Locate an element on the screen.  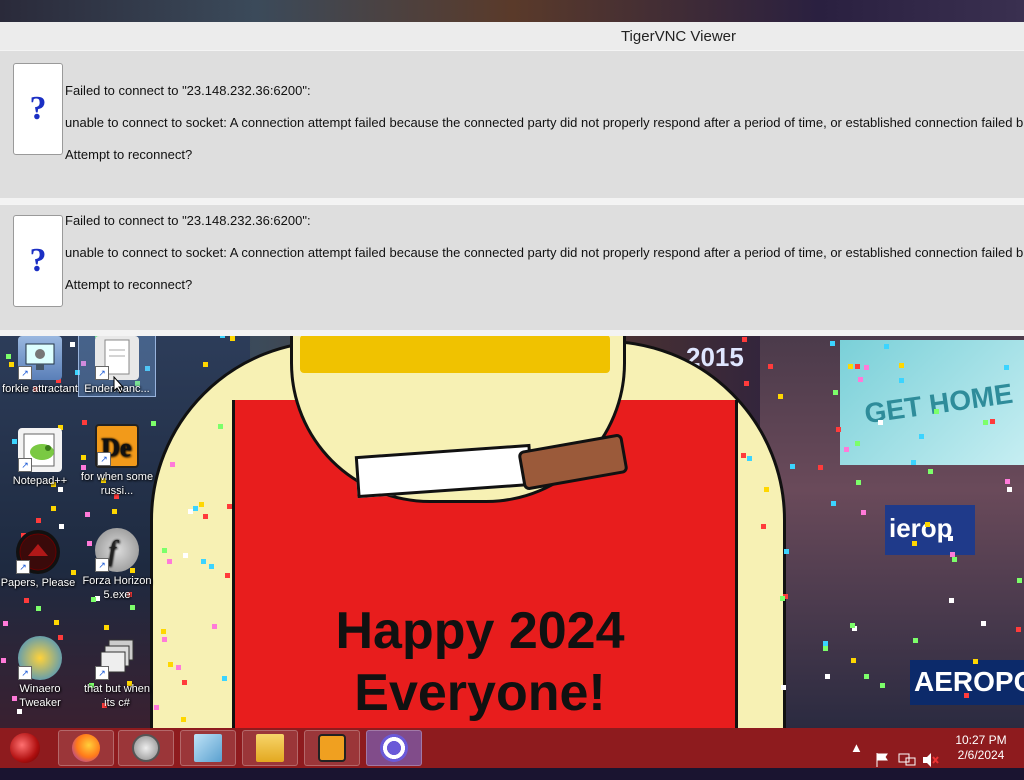
taskbar-notebook is located at coordinates (208, 748).